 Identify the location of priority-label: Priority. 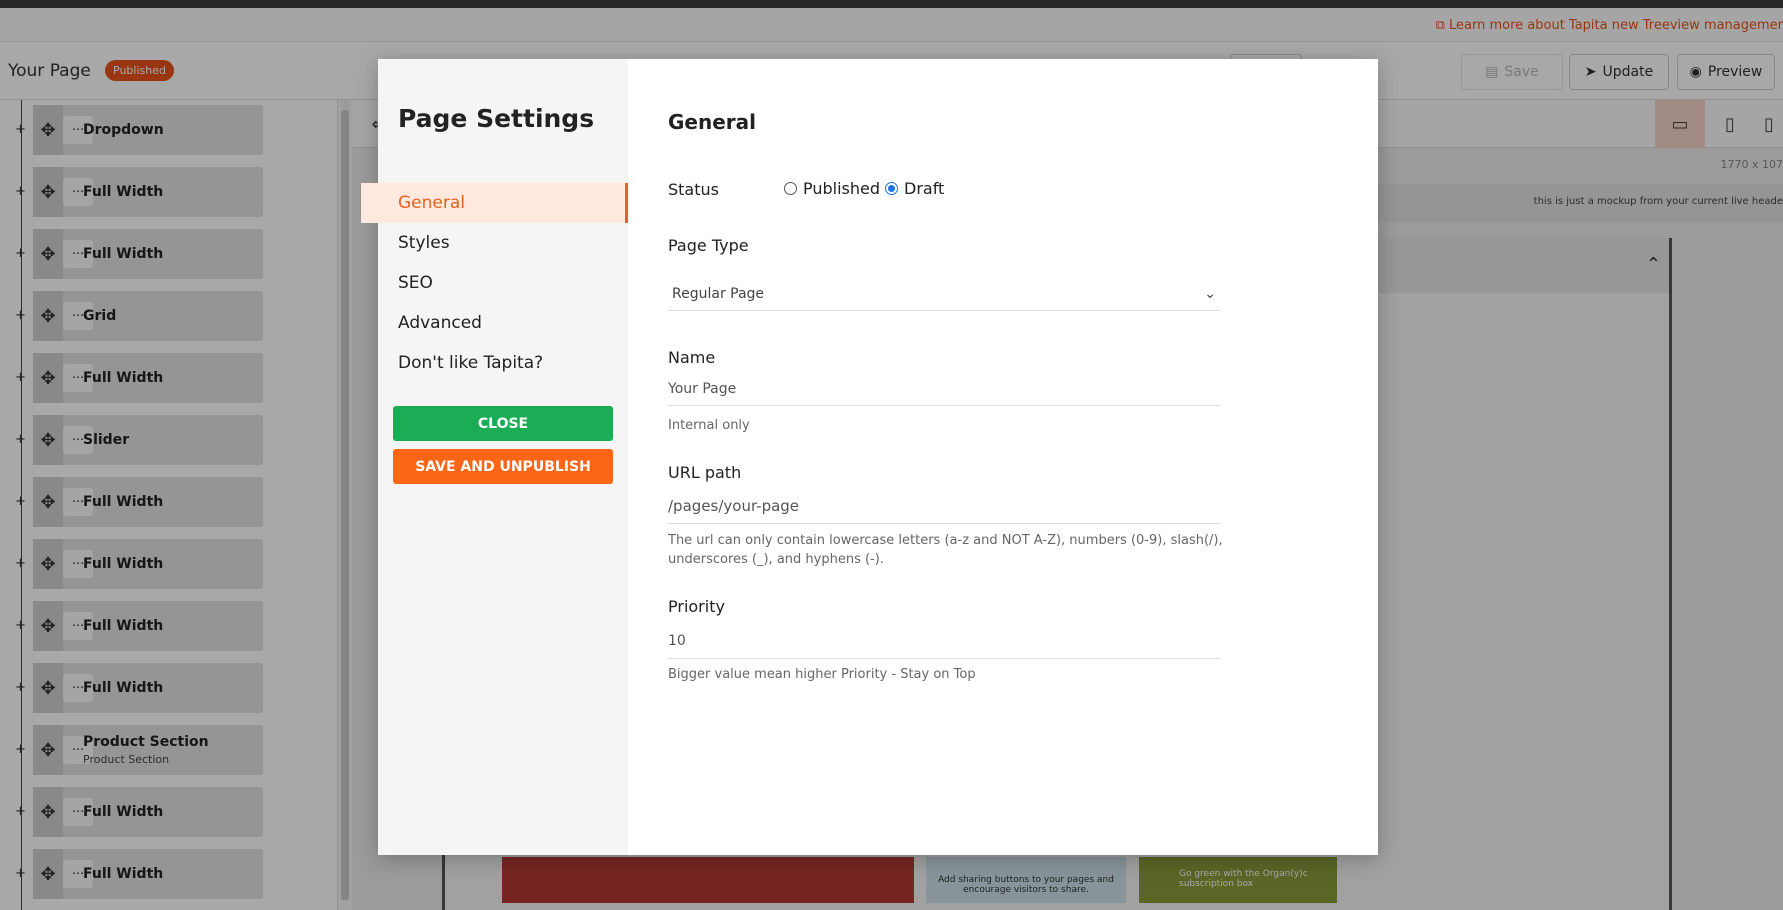
(696, 606).